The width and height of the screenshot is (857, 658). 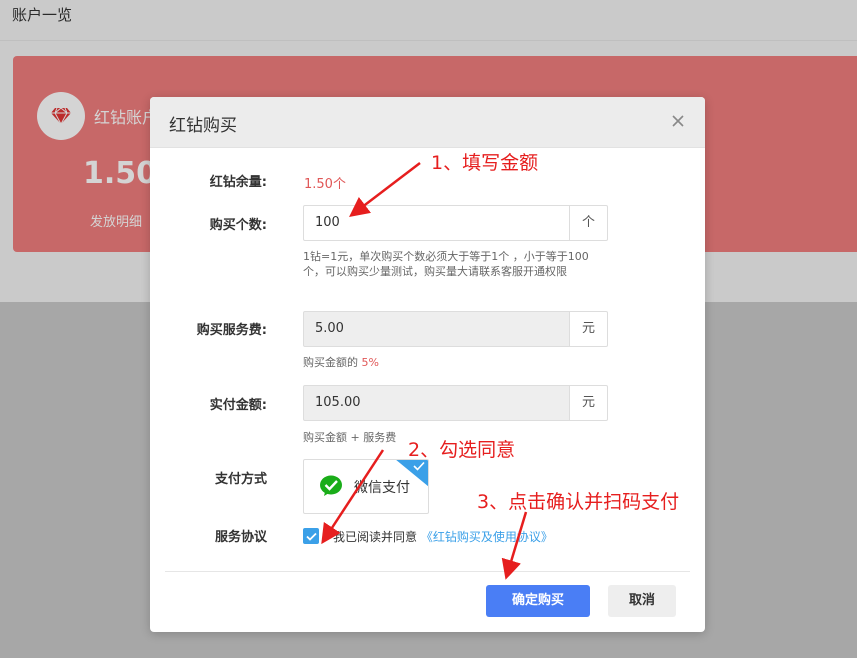 I want to click on arrow-step2, so click(x=353, y=497).